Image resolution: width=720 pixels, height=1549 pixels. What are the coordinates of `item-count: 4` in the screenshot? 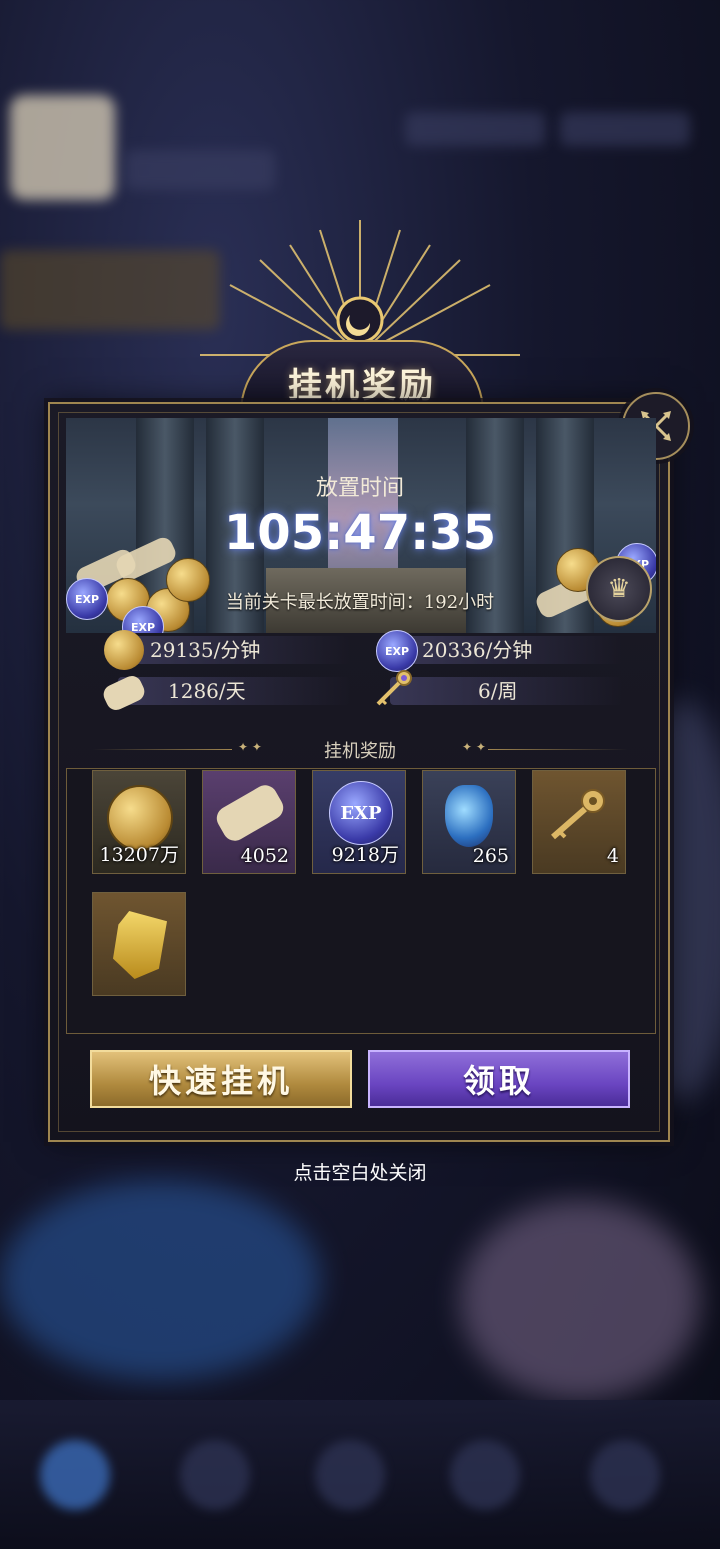 It's located at (612, 856).